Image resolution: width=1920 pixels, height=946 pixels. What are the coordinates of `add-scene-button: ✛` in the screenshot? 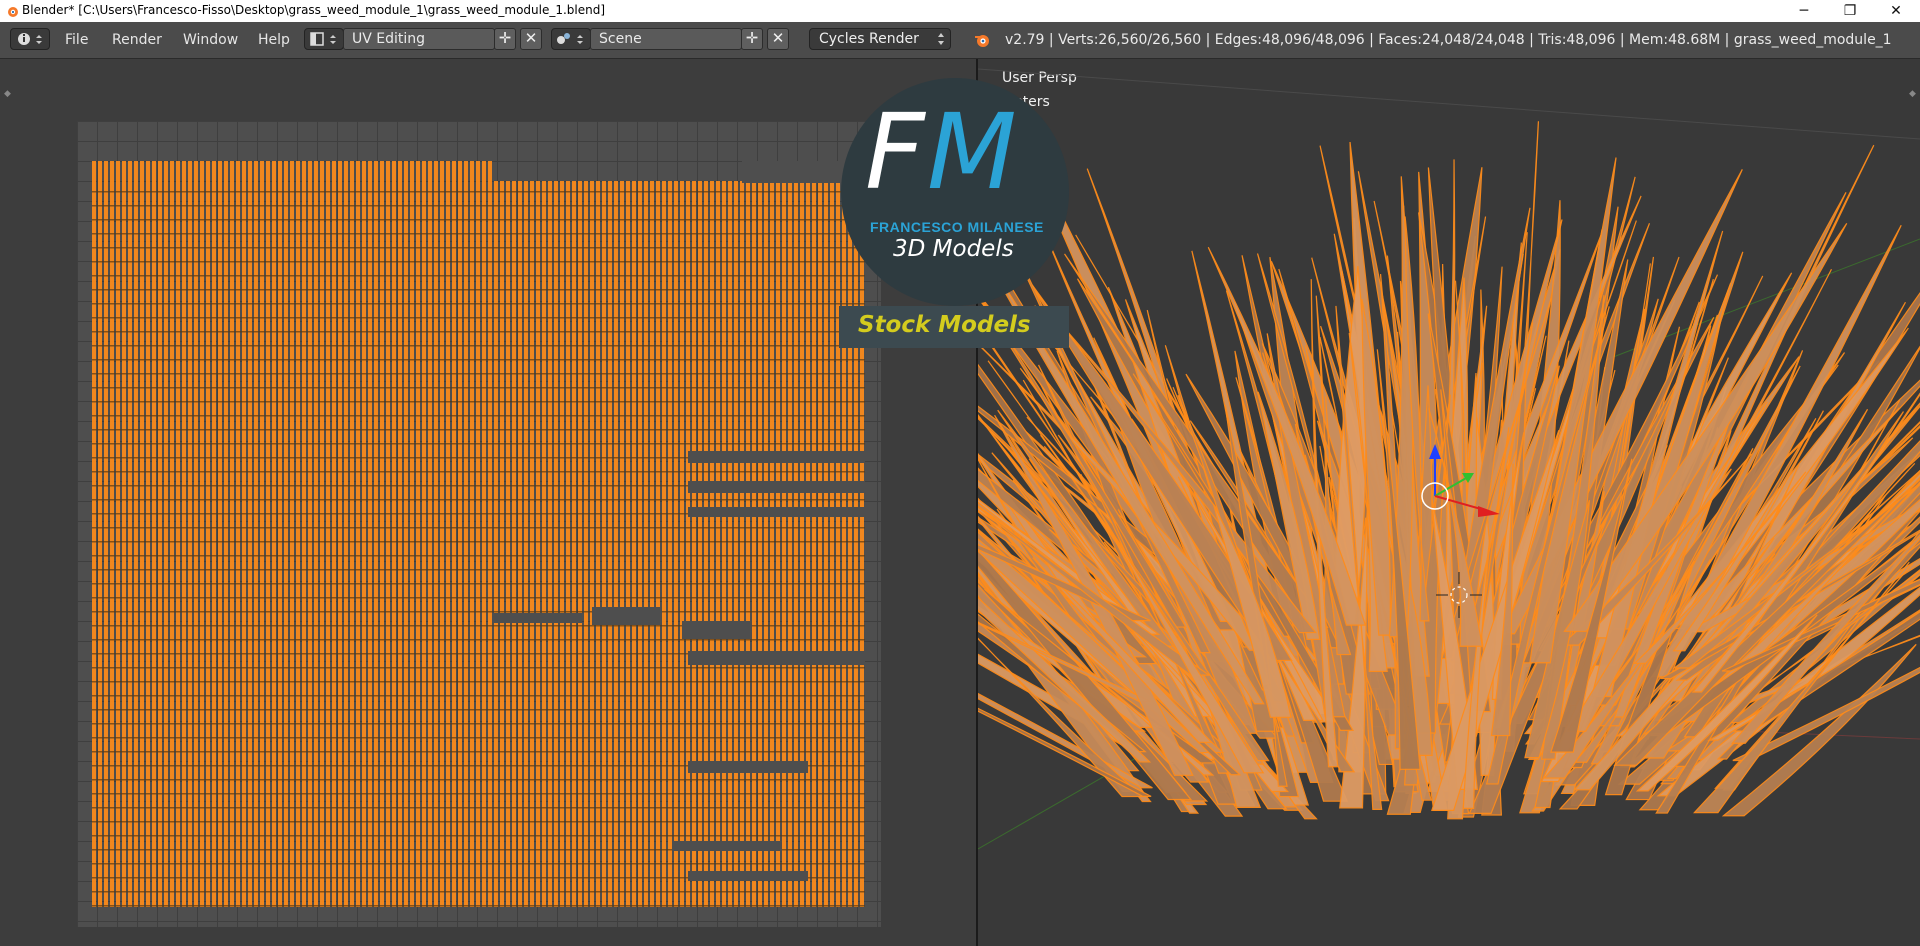 It's located at (752, 39).